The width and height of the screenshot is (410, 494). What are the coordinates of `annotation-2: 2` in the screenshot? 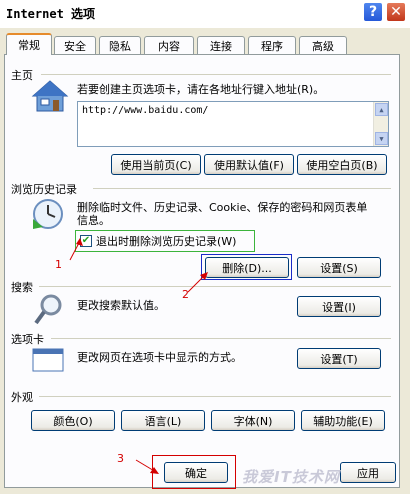 It's located at (185, 294).